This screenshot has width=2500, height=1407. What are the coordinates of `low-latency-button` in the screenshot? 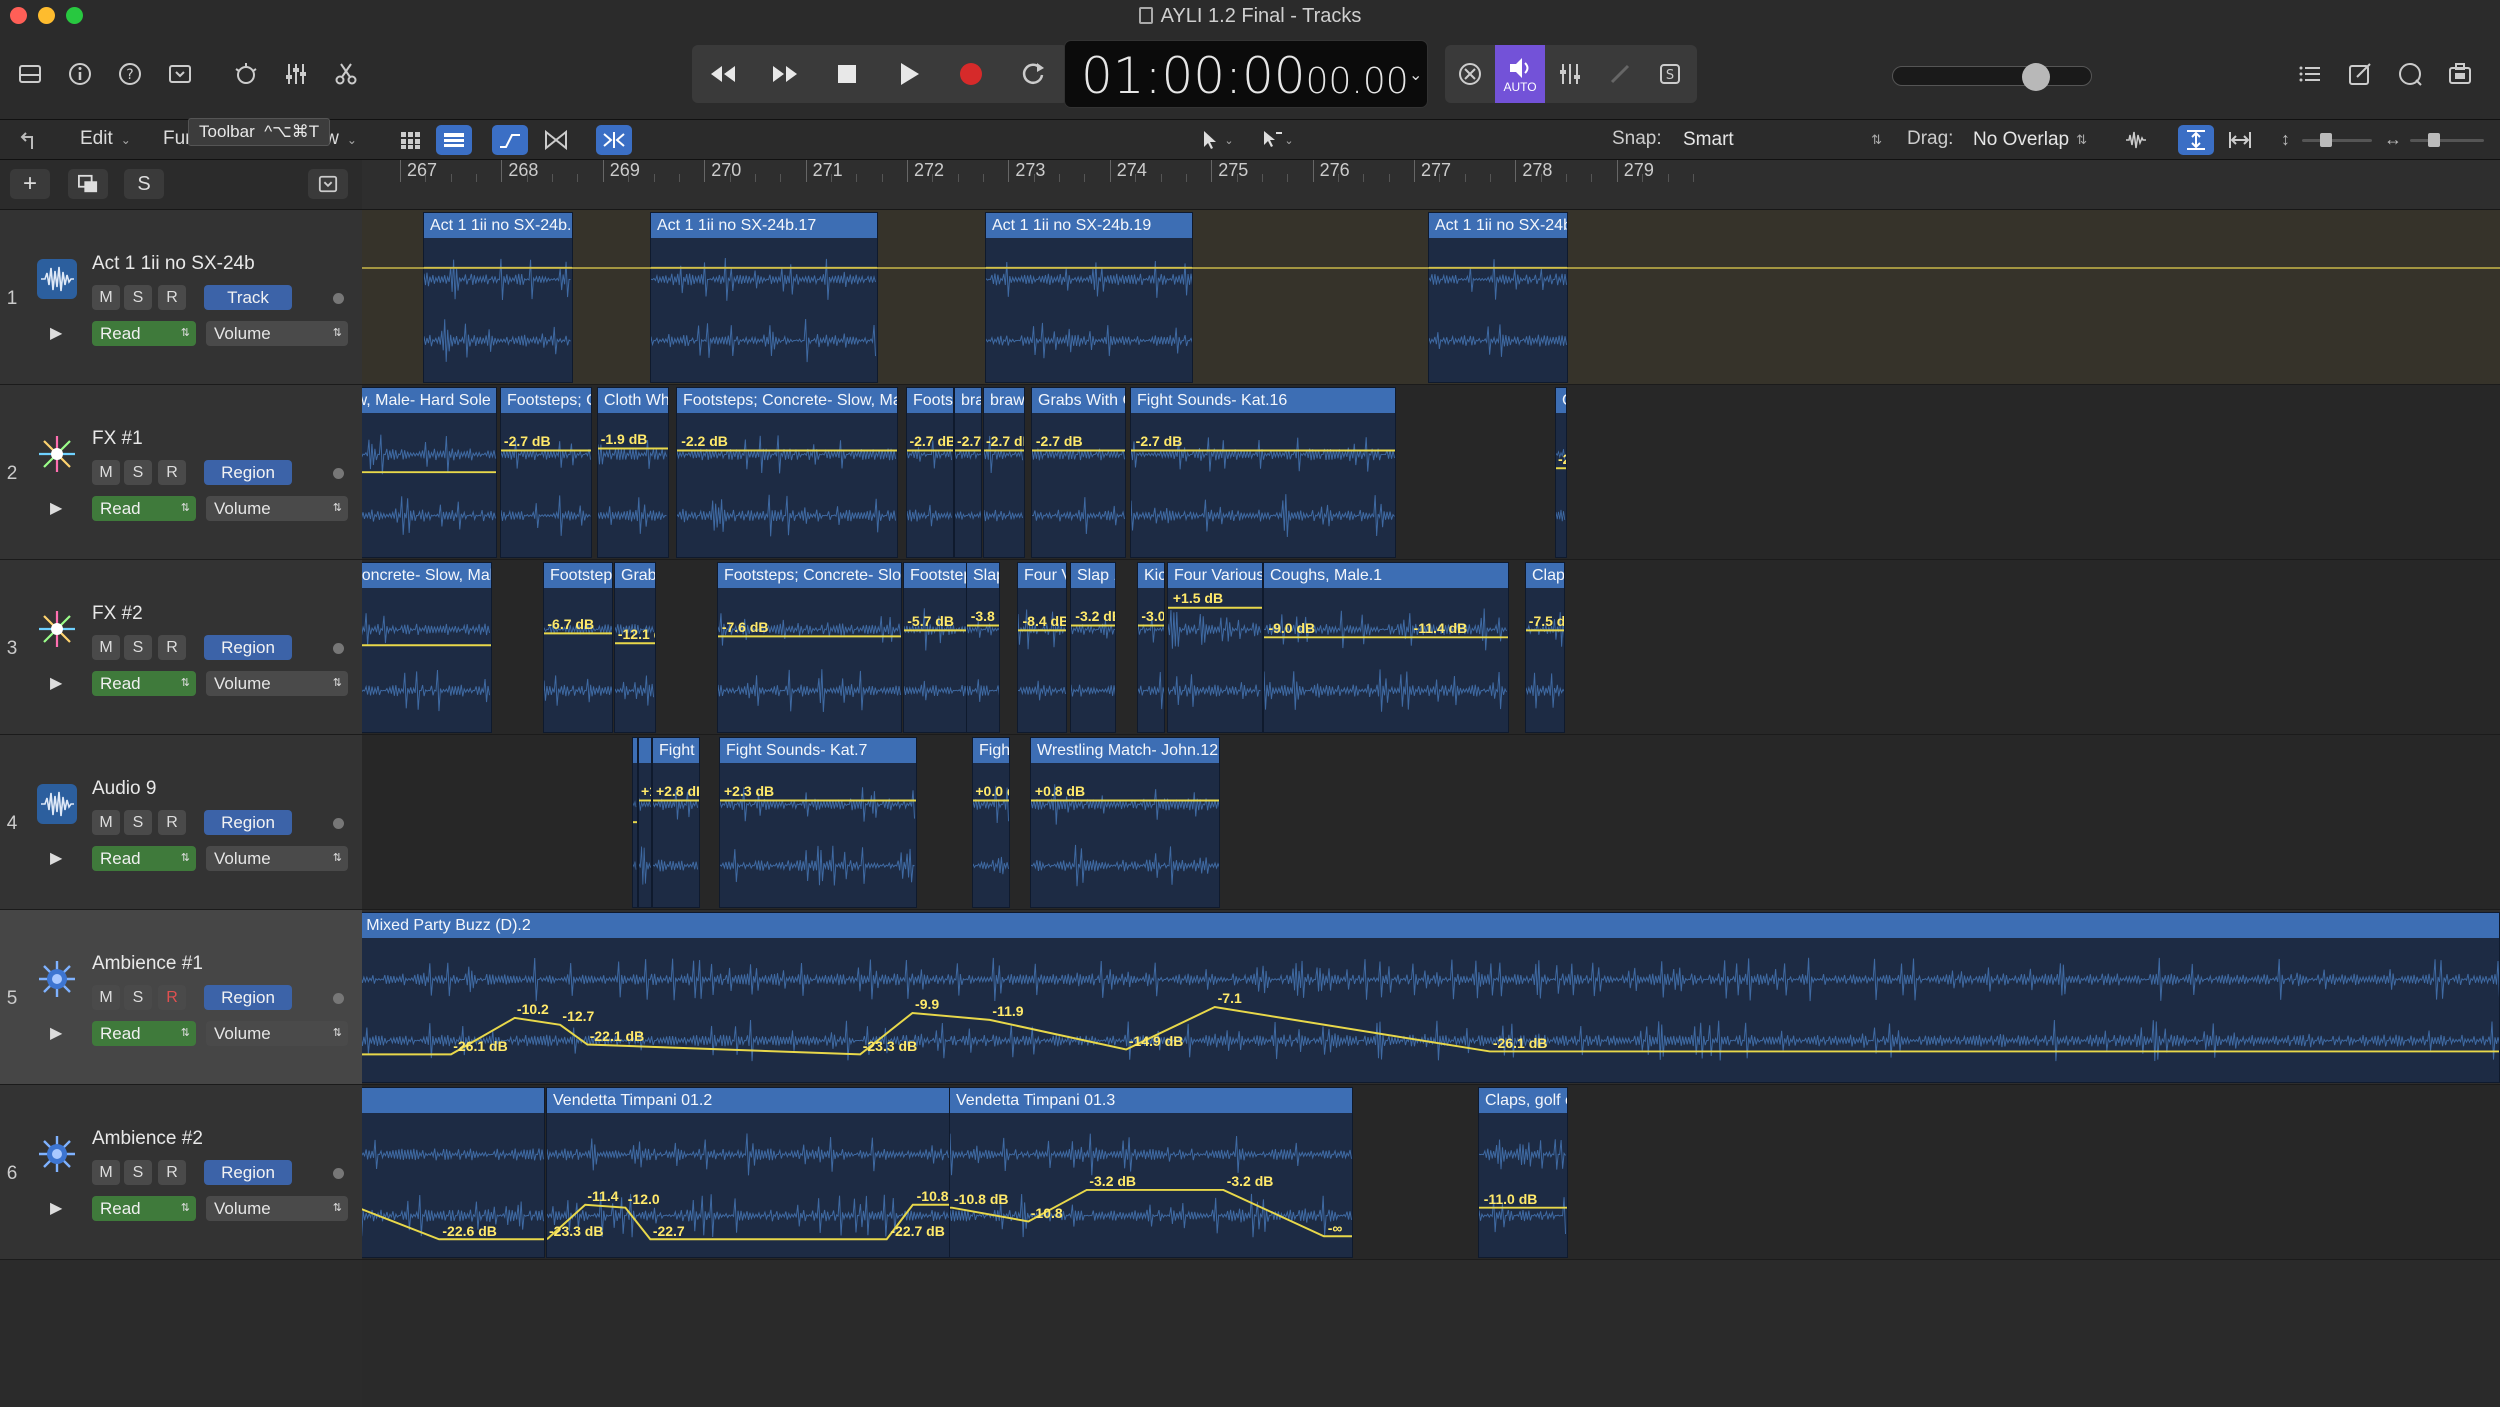 It's located at (1470, 74).